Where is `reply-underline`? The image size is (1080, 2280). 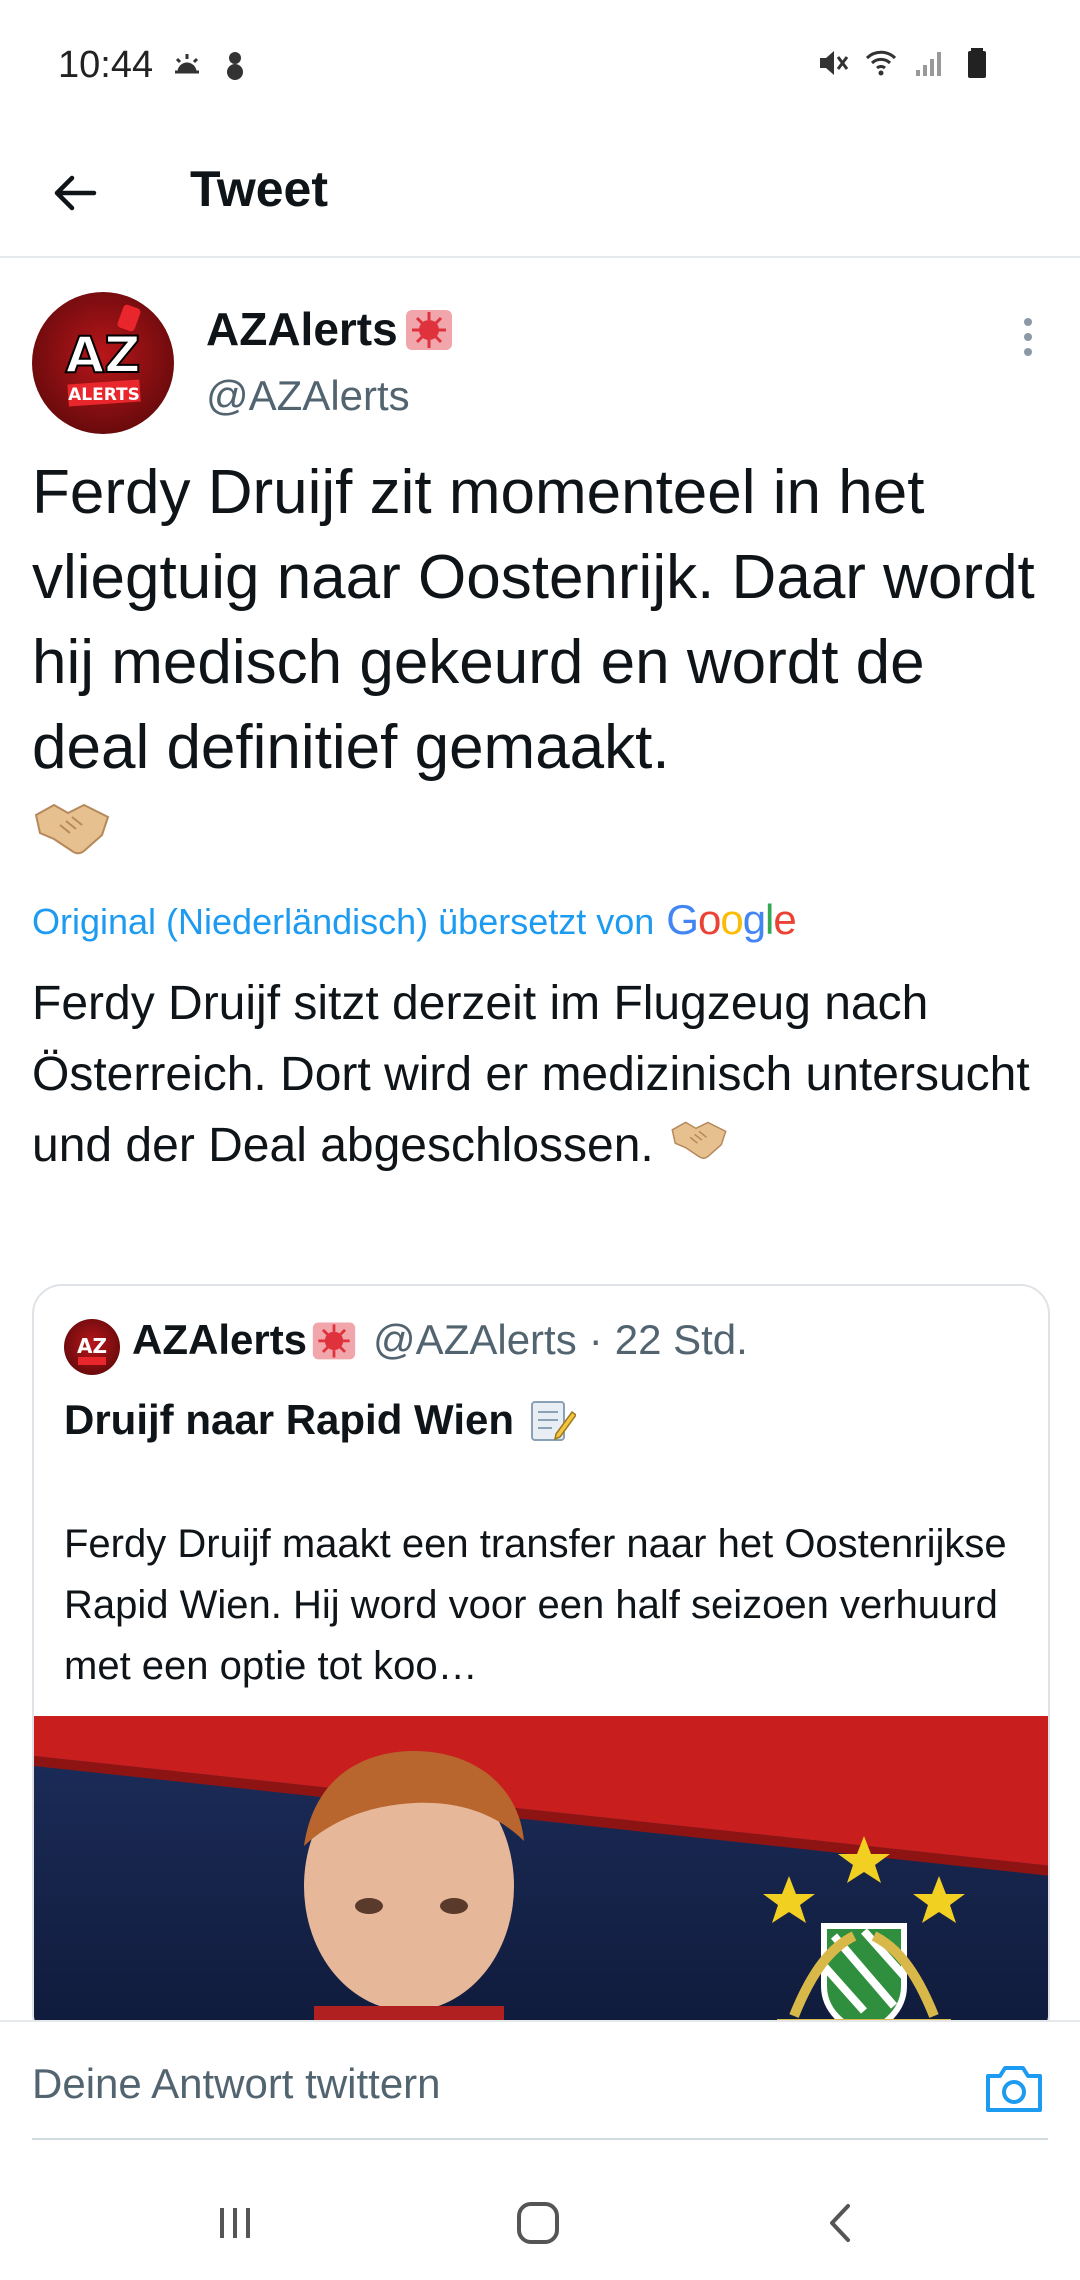
reply-underline is located at coordinates (540, 2139).